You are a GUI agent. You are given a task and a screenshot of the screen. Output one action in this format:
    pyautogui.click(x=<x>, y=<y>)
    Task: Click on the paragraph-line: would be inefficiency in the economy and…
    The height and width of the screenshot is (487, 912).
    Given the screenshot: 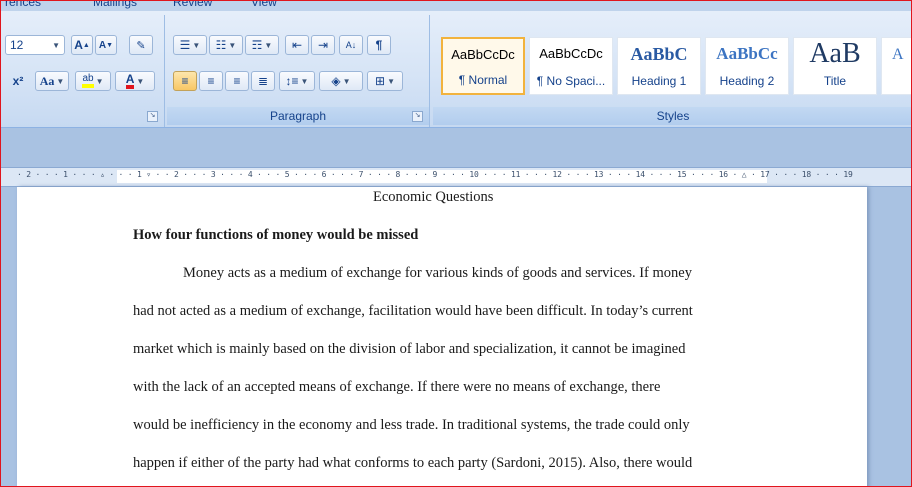 What is the action you would take?
    pyautogui.click(x=463, y=425)
    